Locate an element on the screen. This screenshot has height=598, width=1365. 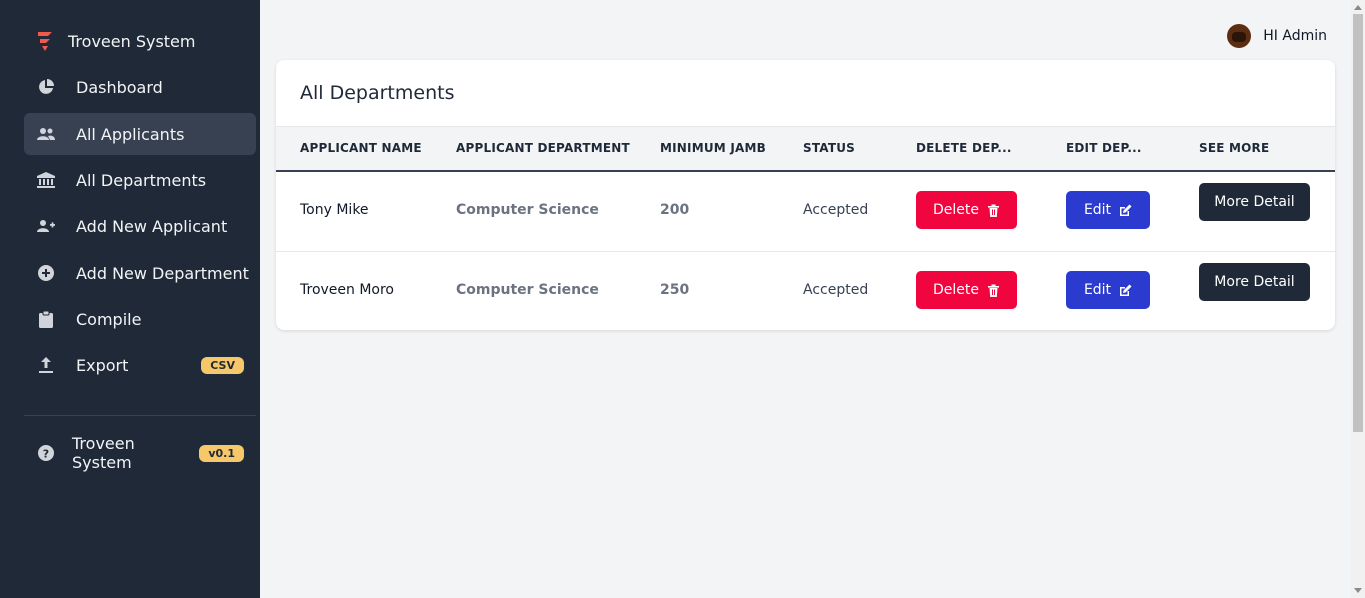
sidebar-item-compile: Compile is located at coordinates (140, 319).